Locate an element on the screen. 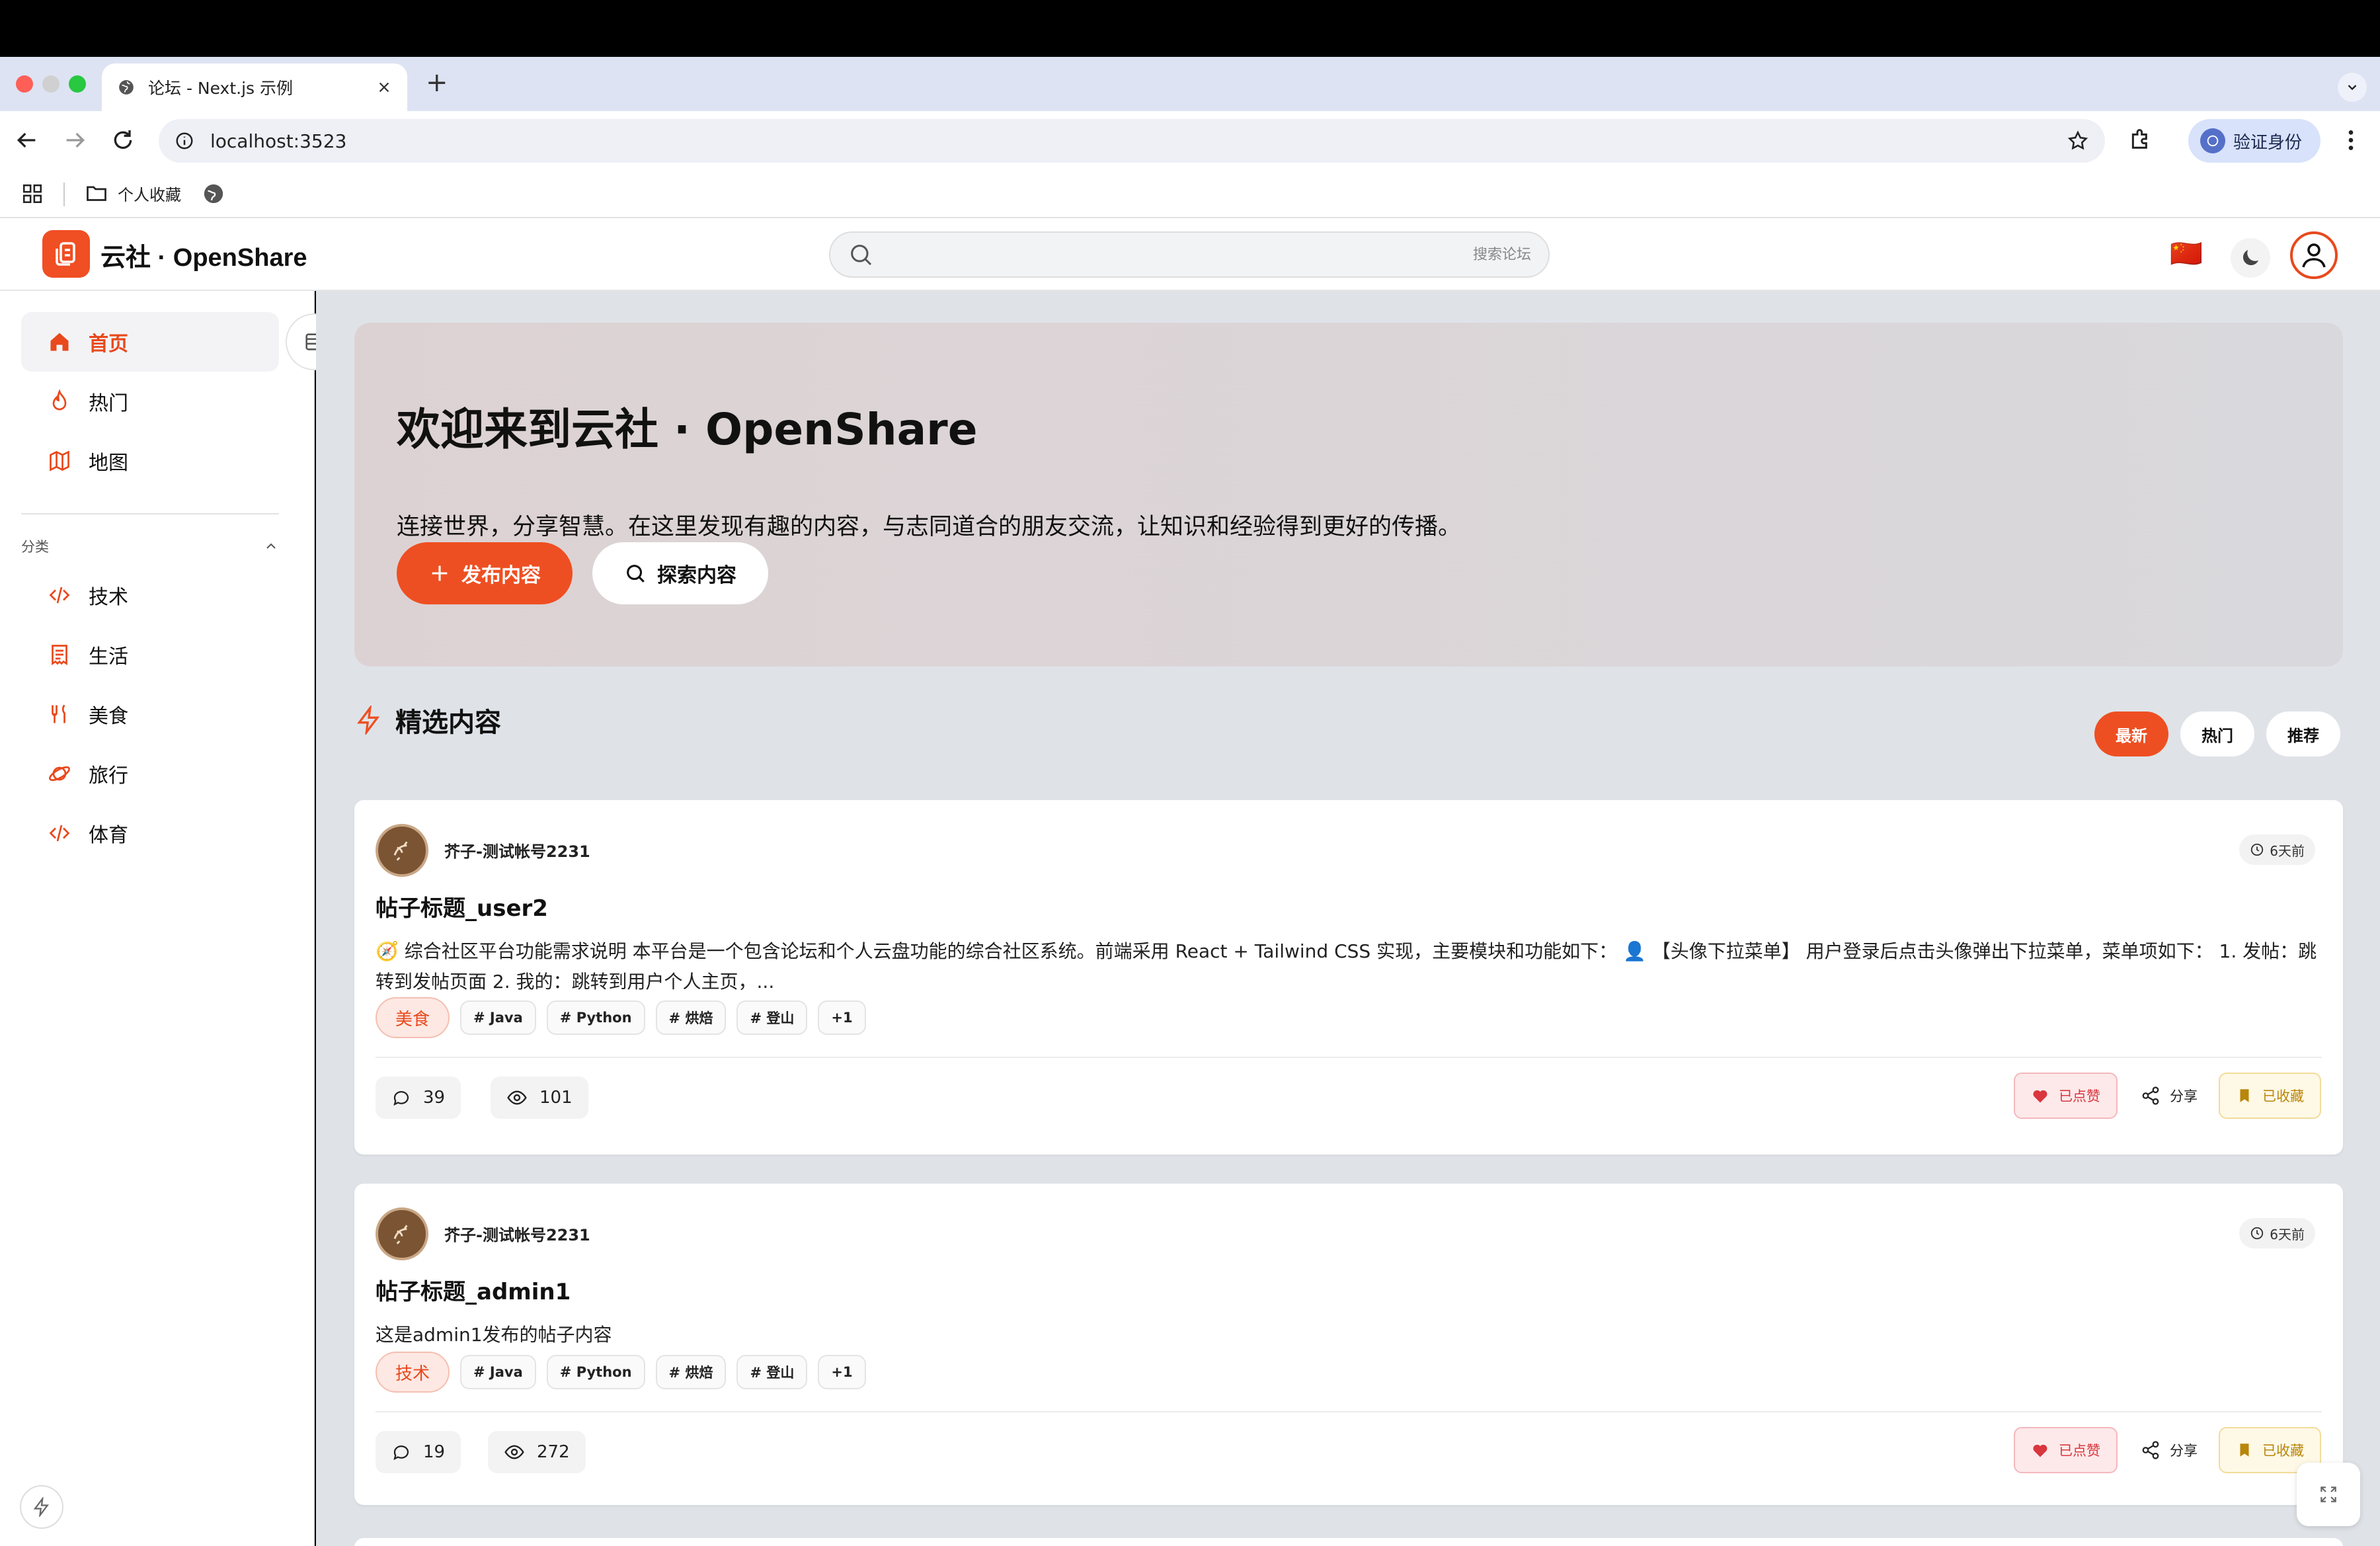  logo-icon is located at coordinates (66, 254).